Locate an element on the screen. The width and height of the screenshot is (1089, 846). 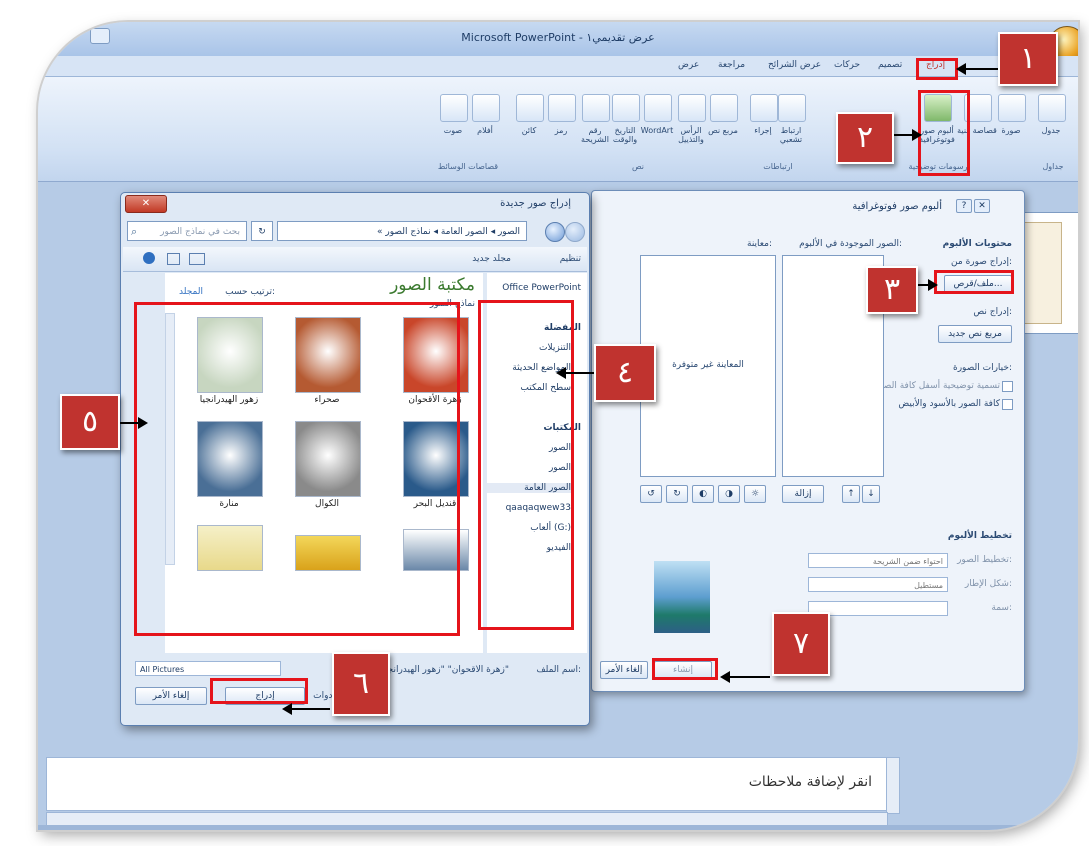
album-layout-label: تخطيط الألبوم is located at coordinates (979, 536).